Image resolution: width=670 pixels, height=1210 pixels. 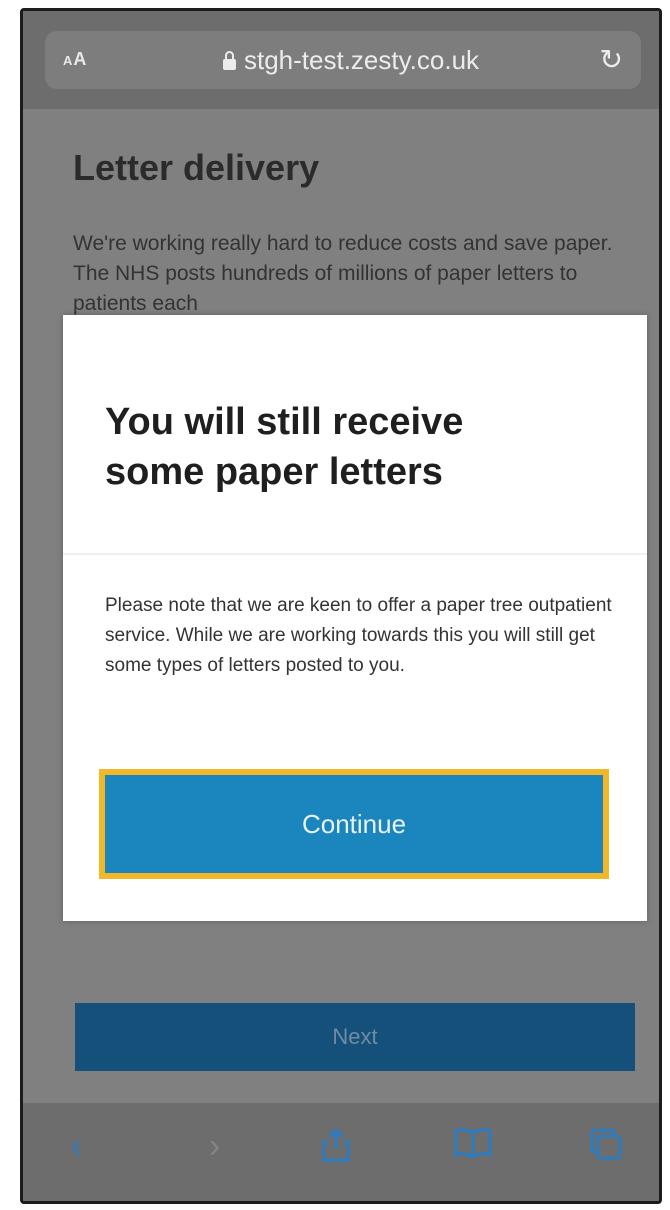 I want to click on back-icon: ‹, so click(x=76, y=1146).